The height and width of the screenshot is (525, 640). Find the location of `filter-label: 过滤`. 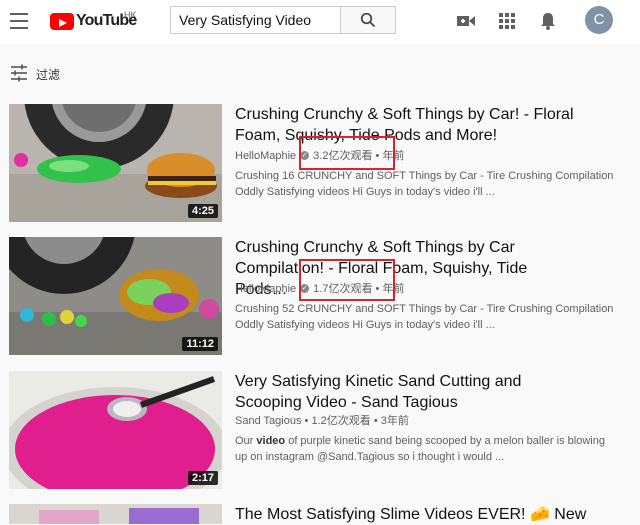

filter-label: 过滤 is located at coordinates (48, 75).